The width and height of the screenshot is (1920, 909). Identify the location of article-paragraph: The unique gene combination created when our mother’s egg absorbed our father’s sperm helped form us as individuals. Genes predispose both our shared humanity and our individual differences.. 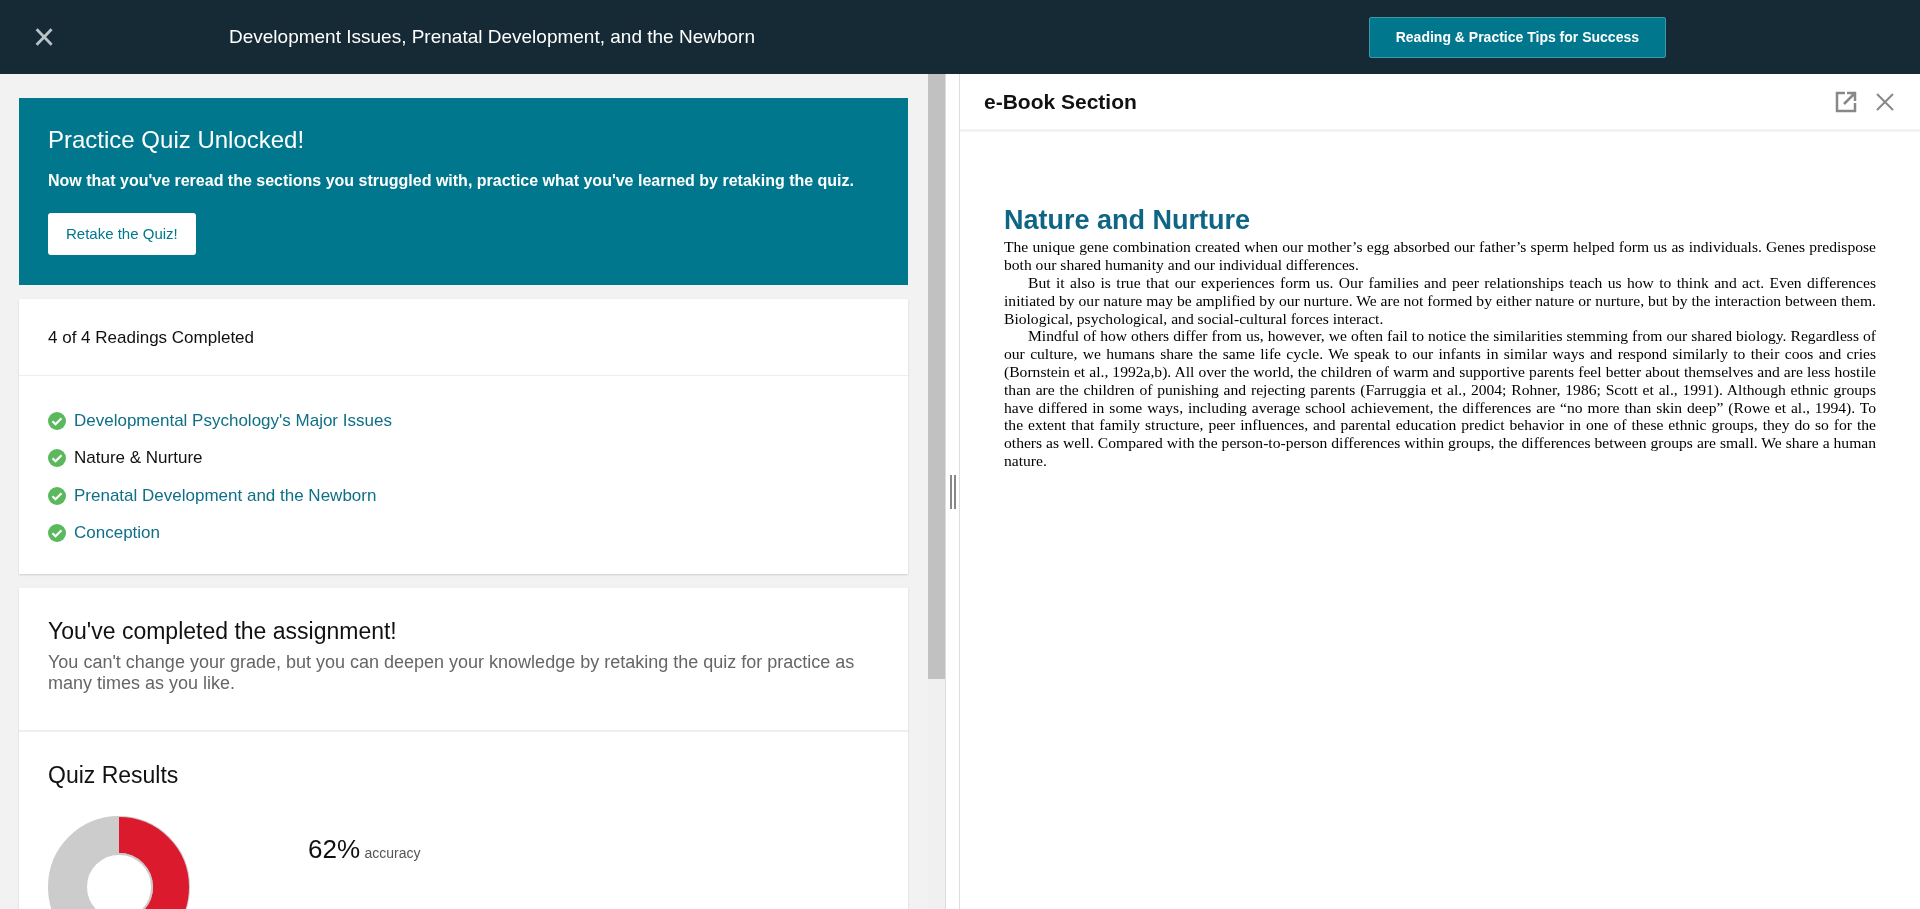
(1440, 256).